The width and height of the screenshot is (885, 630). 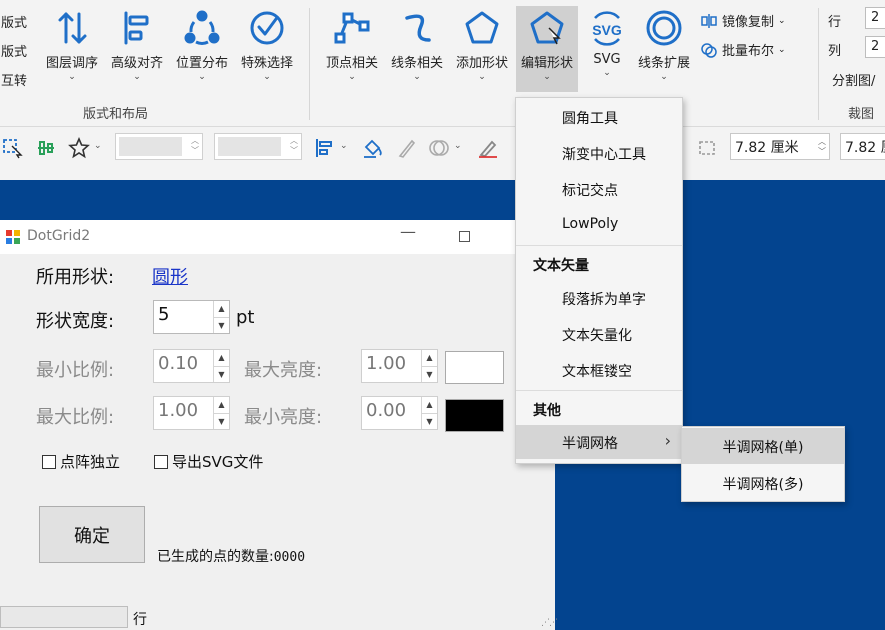 I want to click on submenu-item-halftone-single: 半调网格(单), so click(x=763, y=446).